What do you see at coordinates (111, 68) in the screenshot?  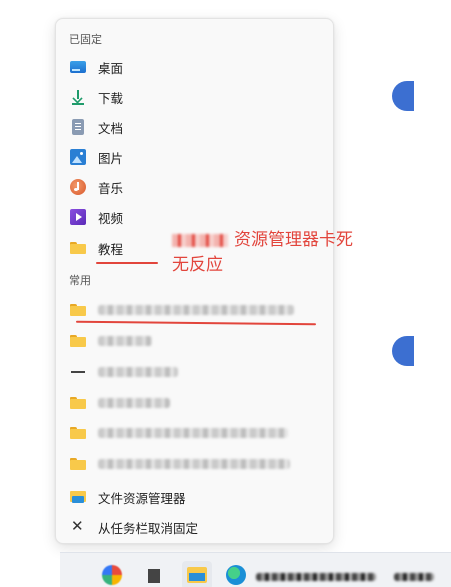 I see `pinned-item-label: 桌面` at bounding box center [111, 68].